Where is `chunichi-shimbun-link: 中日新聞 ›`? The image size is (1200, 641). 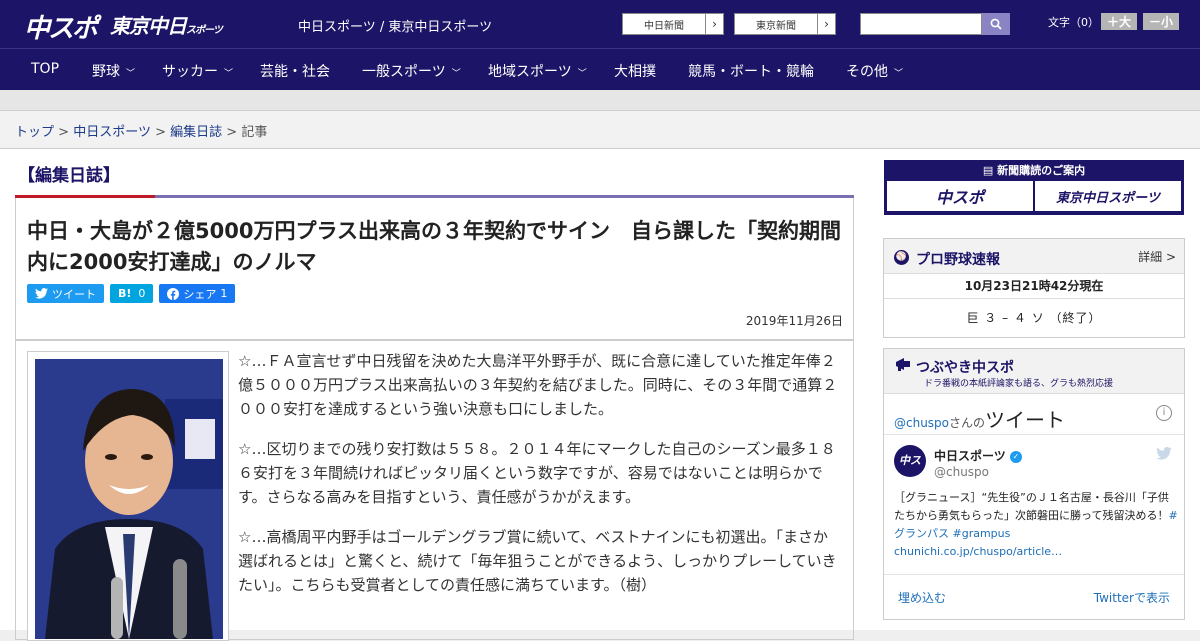
chunichi-shimbun-link: 中日新聞 › is located at coordinates (673, 24).